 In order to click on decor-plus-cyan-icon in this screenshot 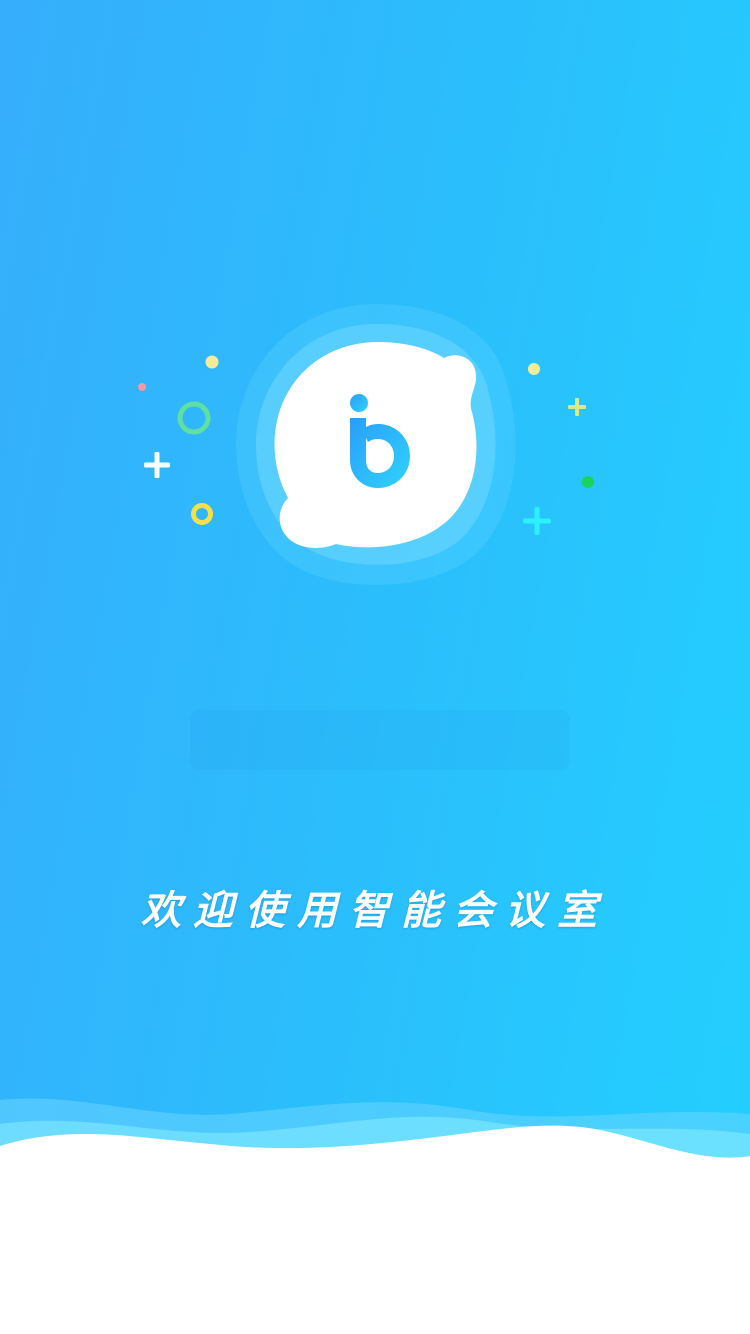, I will do `click(537, 521)`.